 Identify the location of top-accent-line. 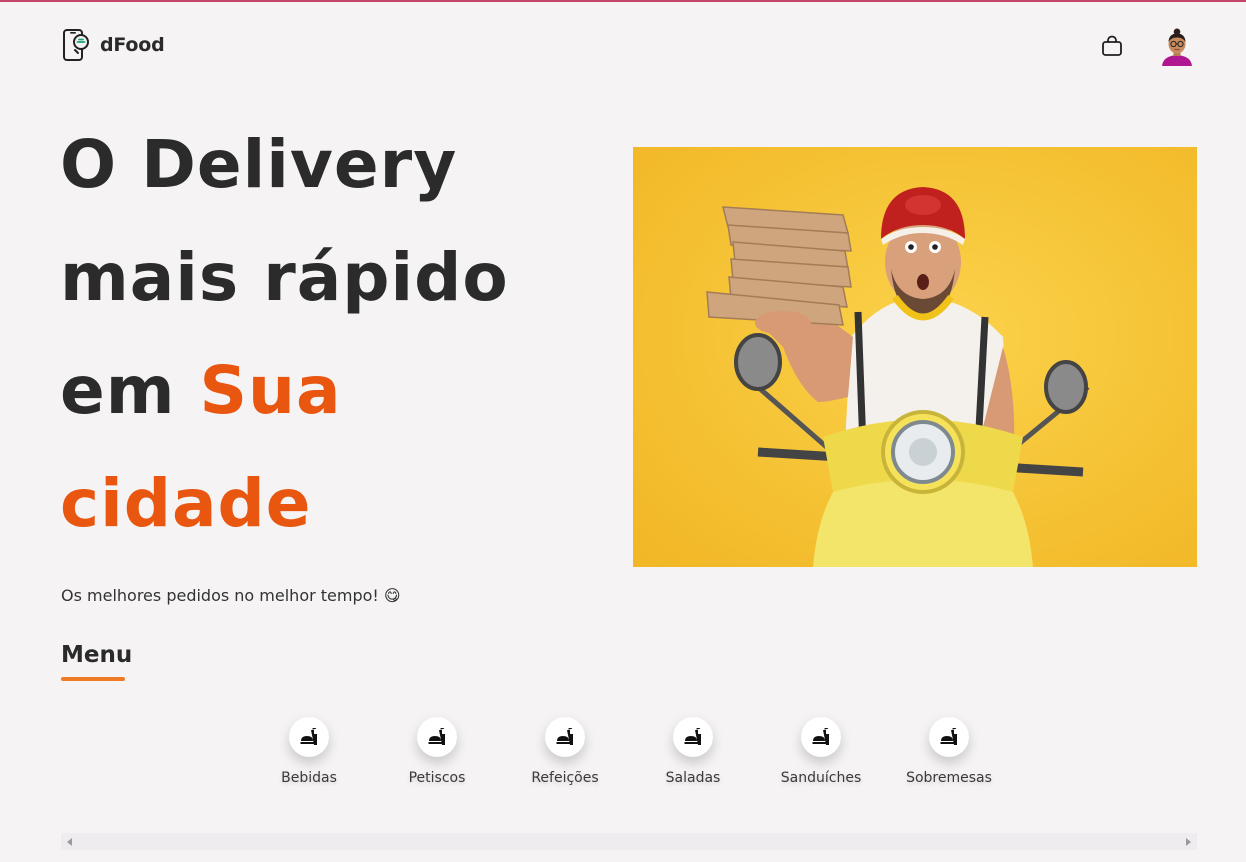
(623, 1).